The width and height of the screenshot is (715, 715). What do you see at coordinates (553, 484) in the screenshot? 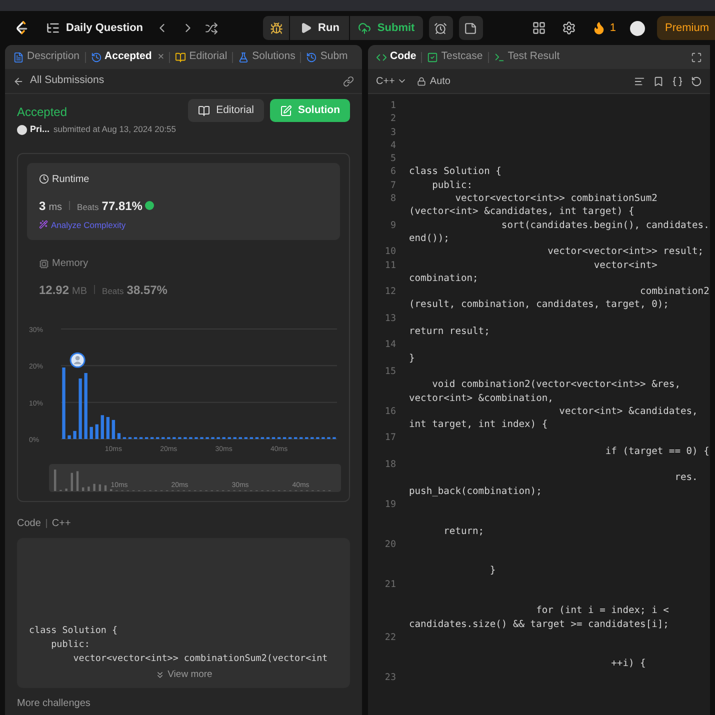
I see `code-line: res. push_back(combination);` at bounding box center [553, 484].